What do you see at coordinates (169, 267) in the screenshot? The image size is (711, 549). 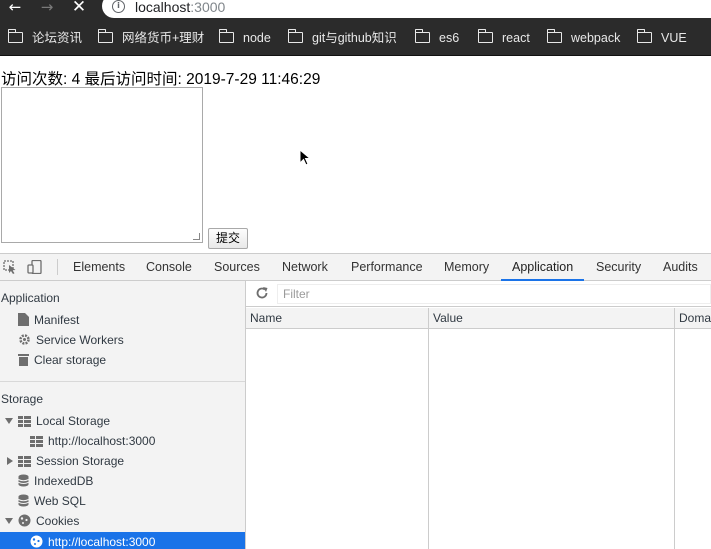 I see `tab-console: Console` at bounding box center [169, 267].